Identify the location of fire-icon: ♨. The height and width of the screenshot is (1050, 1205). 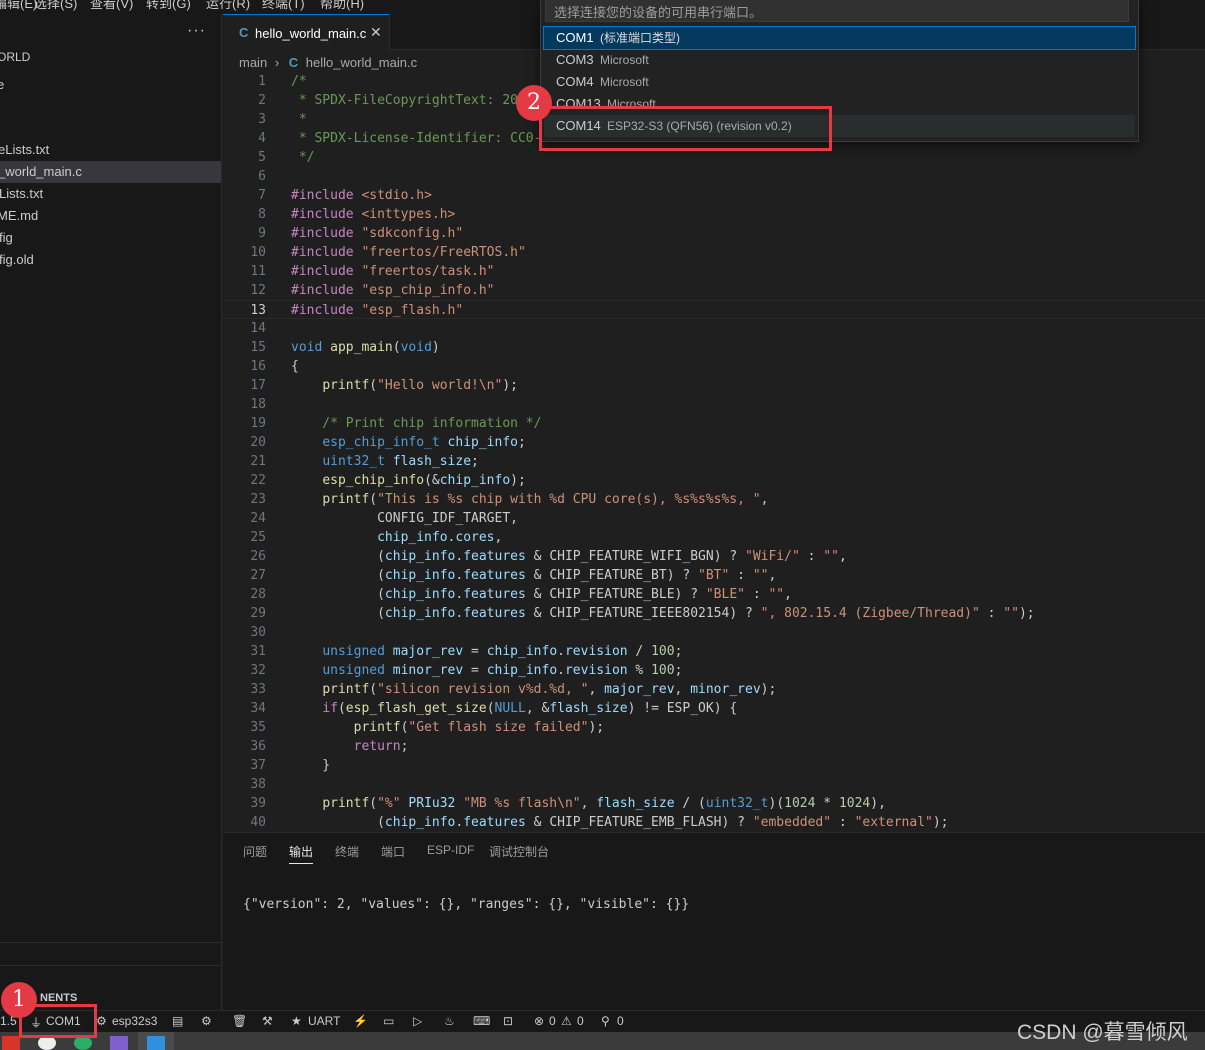
(449, 1021).